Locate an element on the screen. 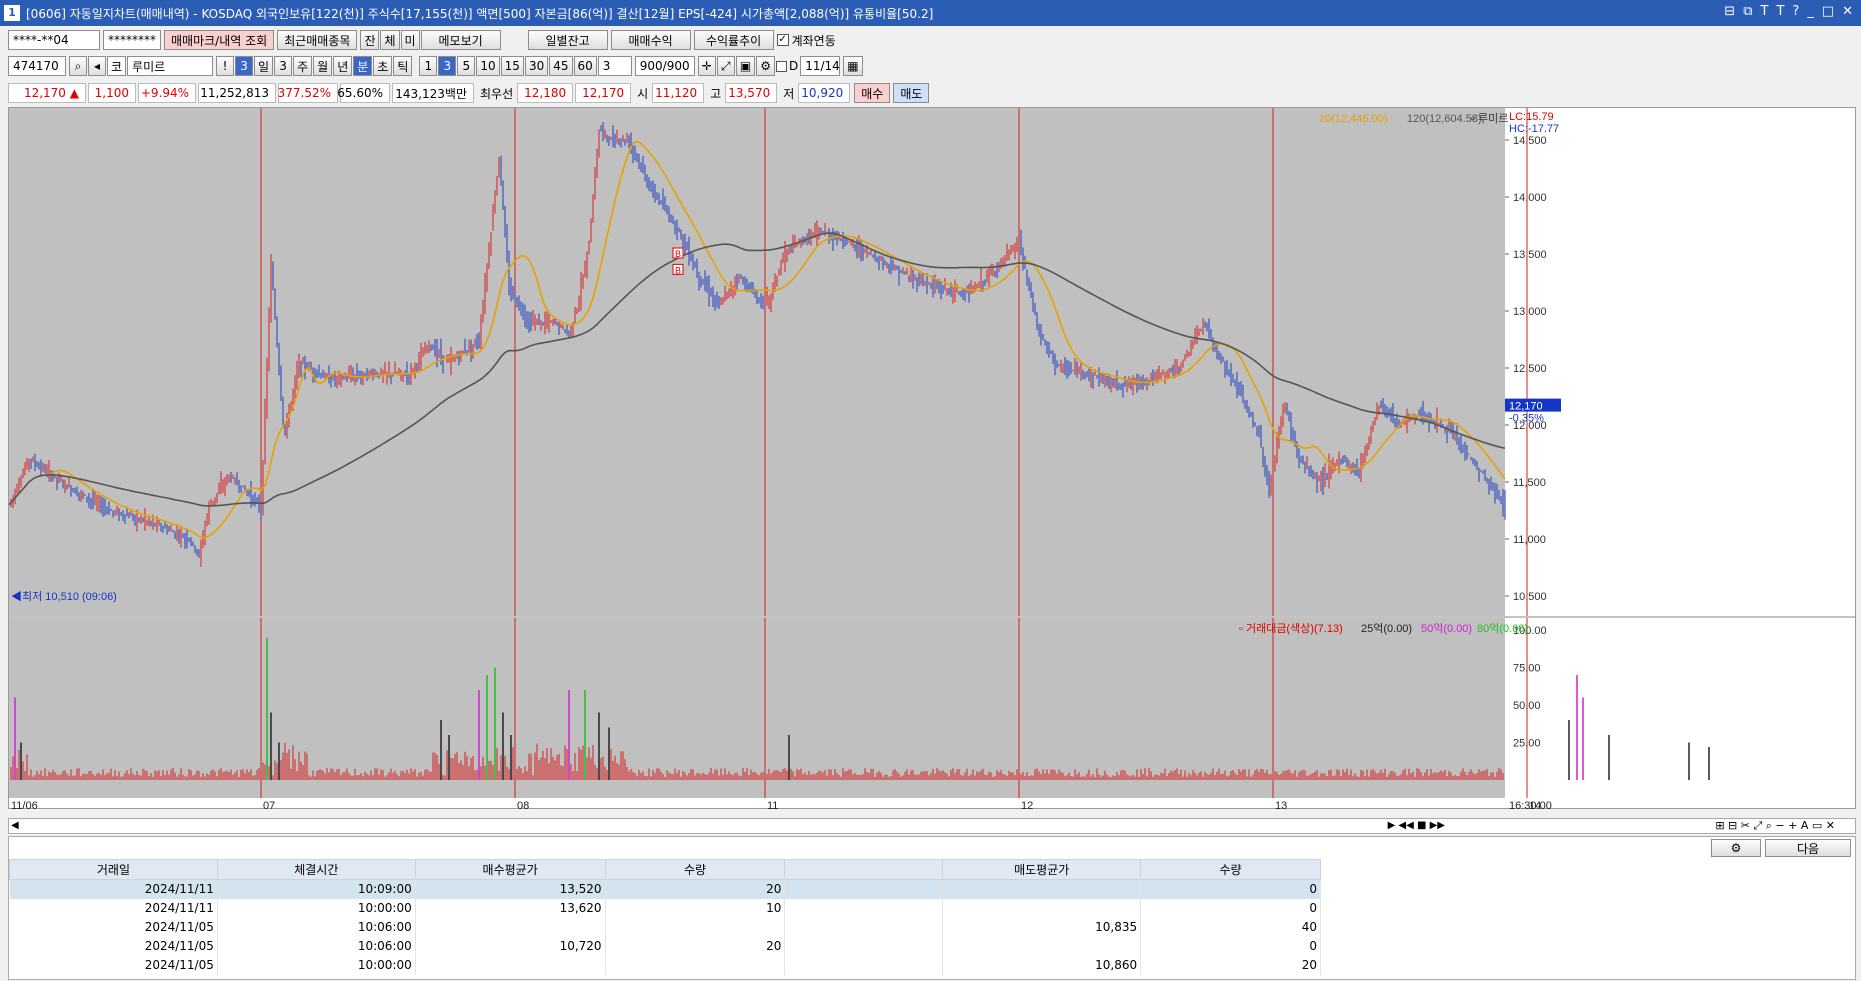  speaker-icon: ◂ is located at coordinates (97, 66).